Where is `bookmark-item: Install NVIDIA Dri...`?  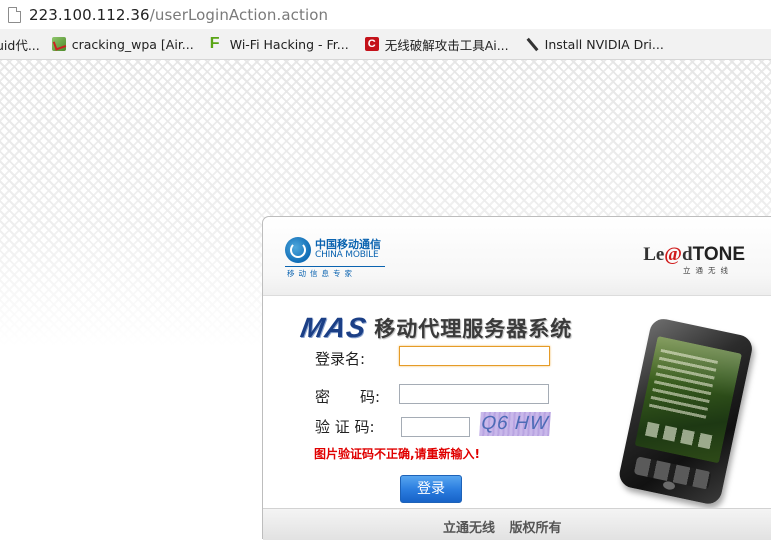 bookmark-item: Install NVIDIA Dri... is located at coordinates (594, 44).